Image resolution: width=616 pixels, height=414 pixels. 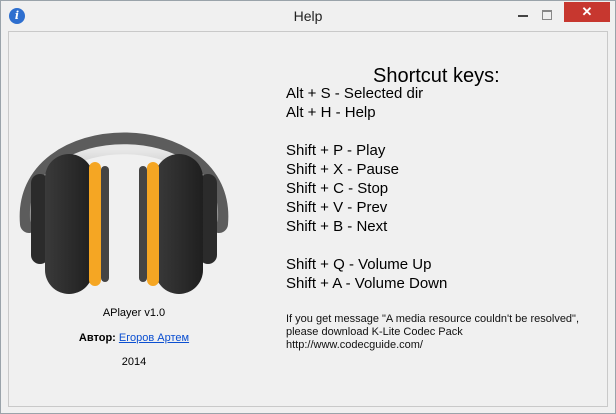 I want to click on author-row: Автор: Егоров Артем, so click(x=134, y=338).